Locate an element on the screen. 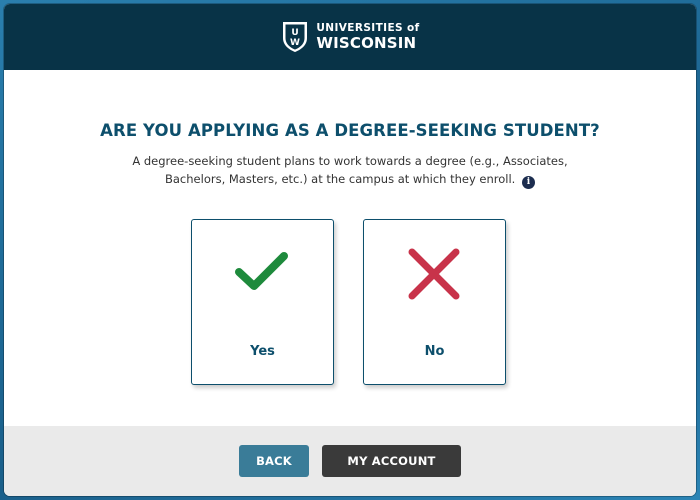  svg-text: U is located at coordinates (295, 33).